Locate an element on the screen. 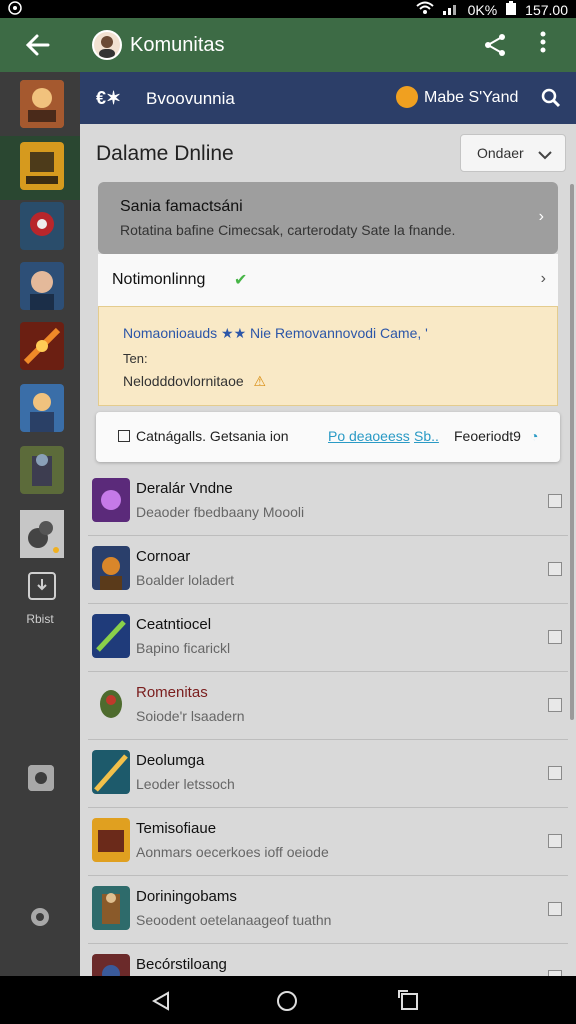  list-item: Deralár Vndne Deaoder fbedbaany Moooli is located at coordinates (328, 502).